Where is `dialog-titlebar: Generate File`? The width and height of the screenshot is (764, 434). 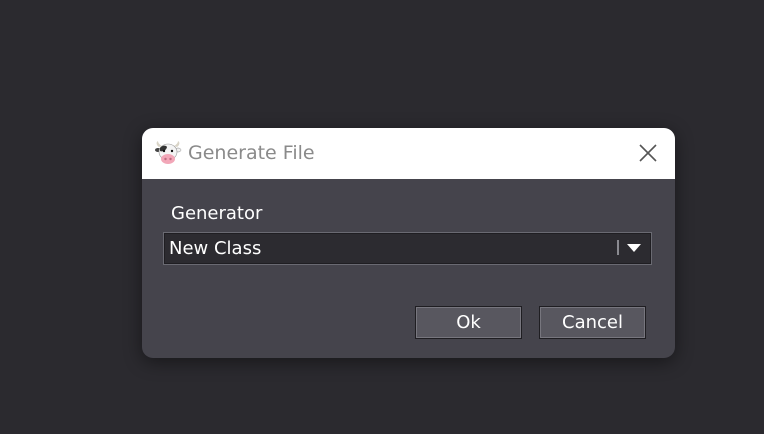 dialog-titlebar: Generate File is located at coordinates (408, 153).